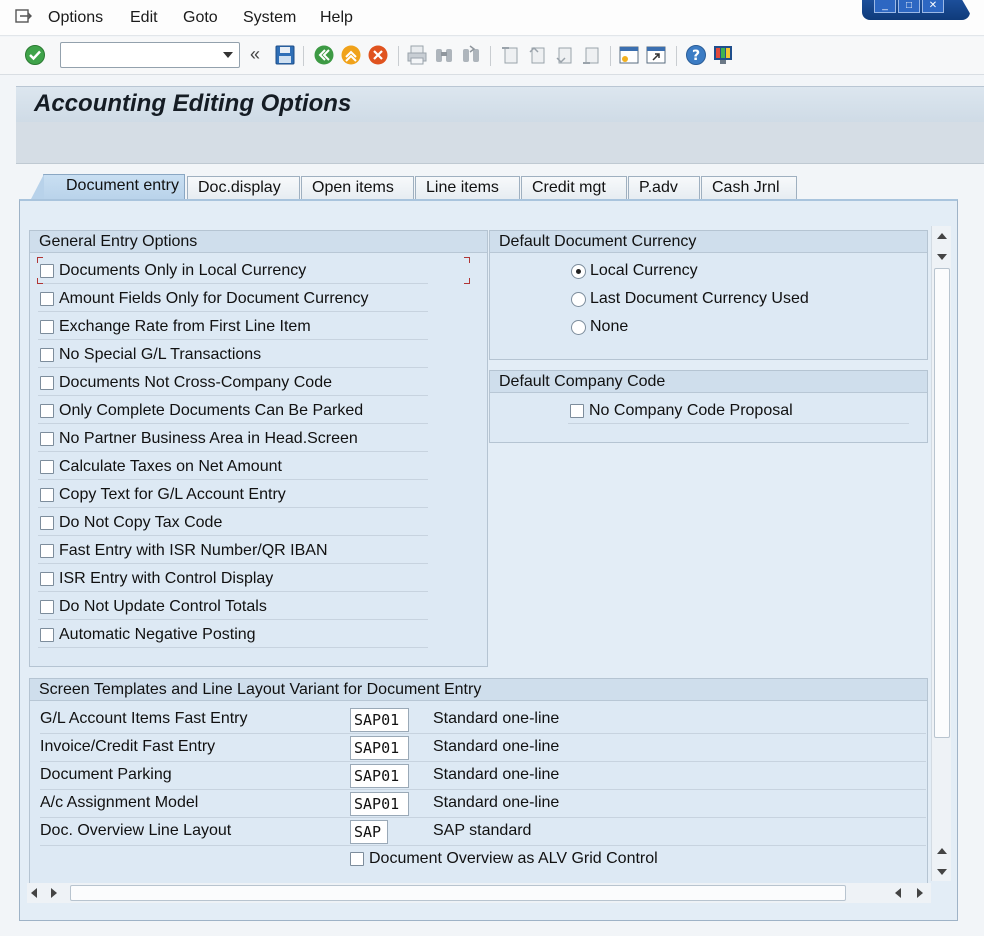 The height and width of the screenshot is (936, 984). Describe the element at coordinates (163, 606) in the screenshot. I see `checkbox-label: Do Not Update Control Totals` at that location.